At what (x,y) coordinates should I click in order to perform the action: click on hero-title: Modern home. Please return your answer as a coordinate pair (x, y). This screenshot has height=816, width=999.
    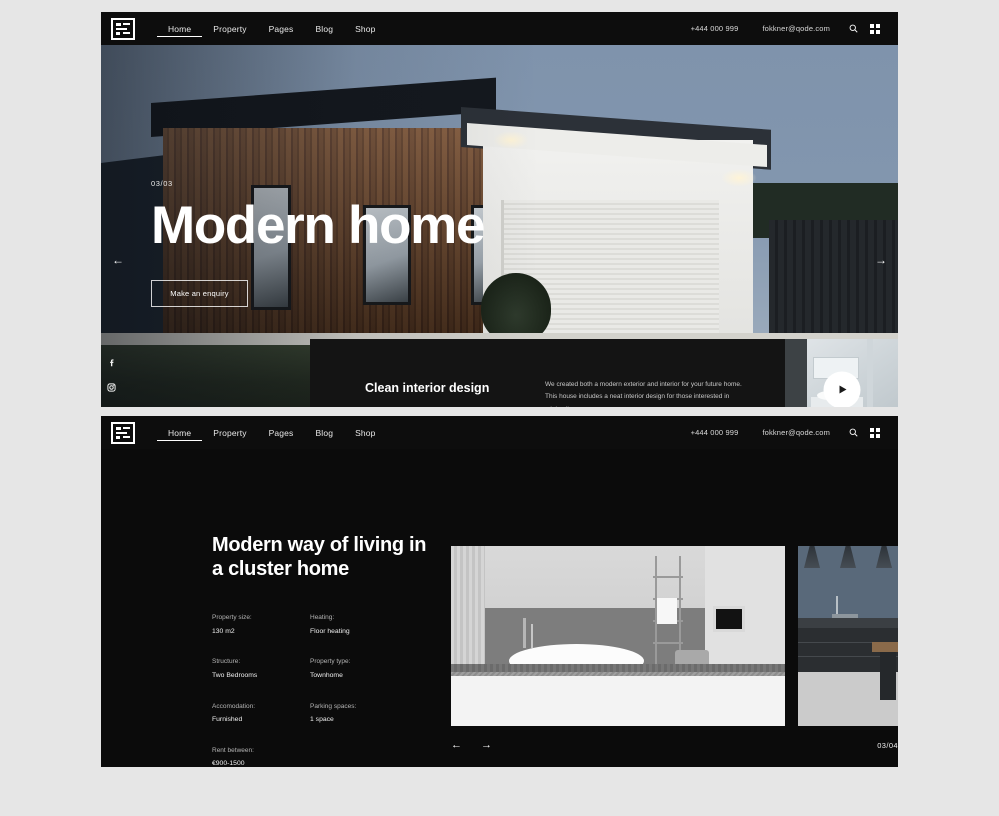
    Looking at the image, I should click on (318, 225).